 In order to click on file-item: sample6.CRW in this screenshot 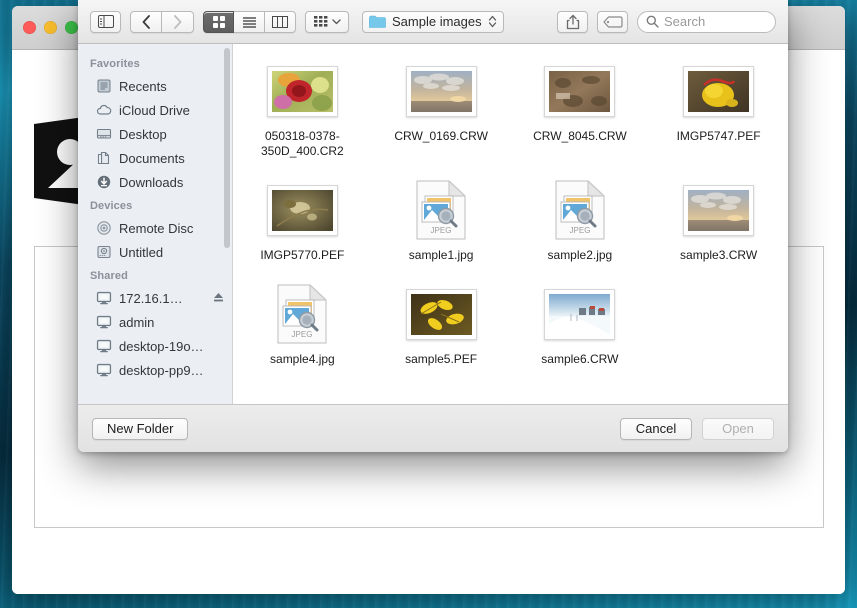, I will do `click(580, 325)`.